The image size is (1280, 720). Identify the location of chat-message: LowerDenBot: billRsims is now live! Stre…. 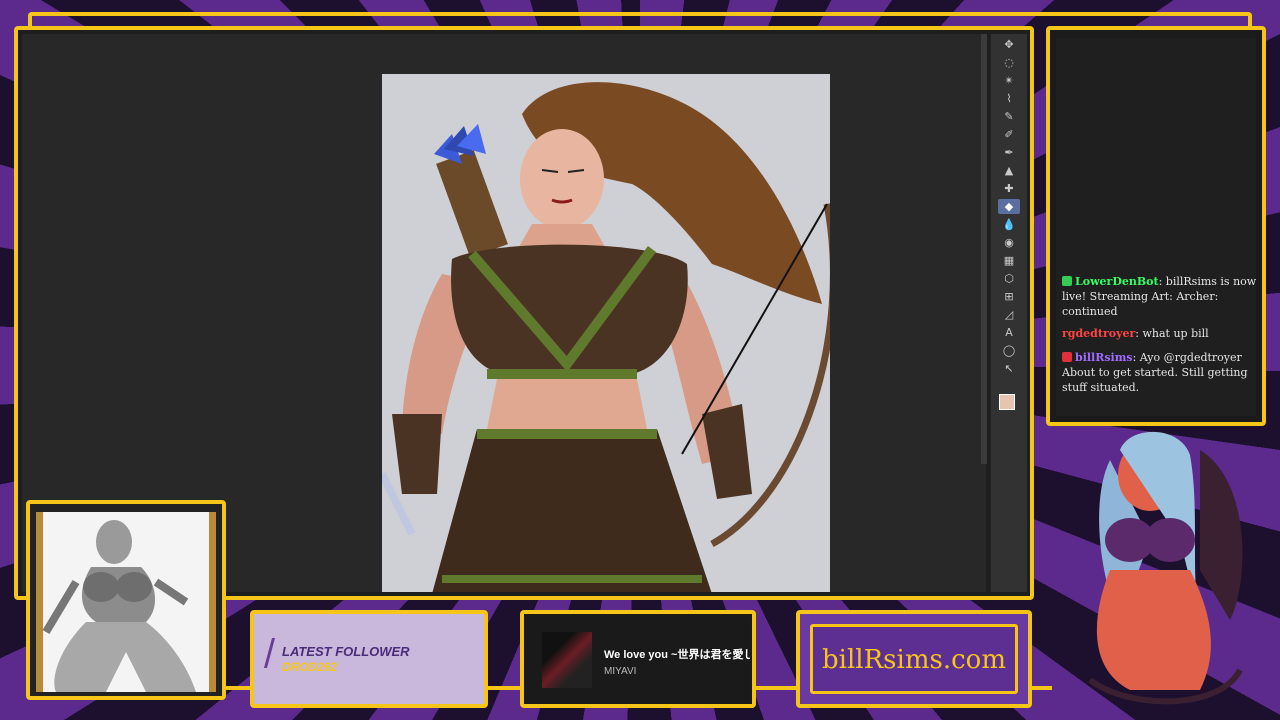
(1159, 296).